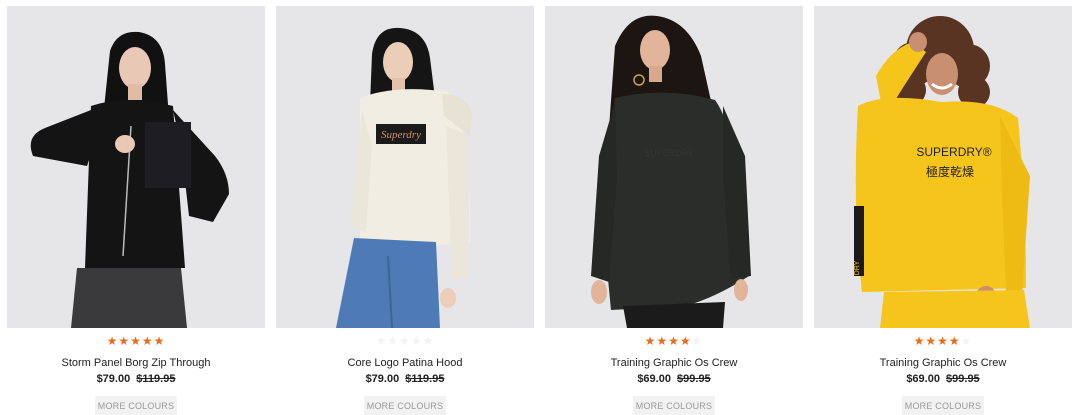 The height and width of the screenshot is (415, 1080). Describe the element at coordinates (669, 153) in the screenshot. I see `svg-text: SUPERDRY` at that location.